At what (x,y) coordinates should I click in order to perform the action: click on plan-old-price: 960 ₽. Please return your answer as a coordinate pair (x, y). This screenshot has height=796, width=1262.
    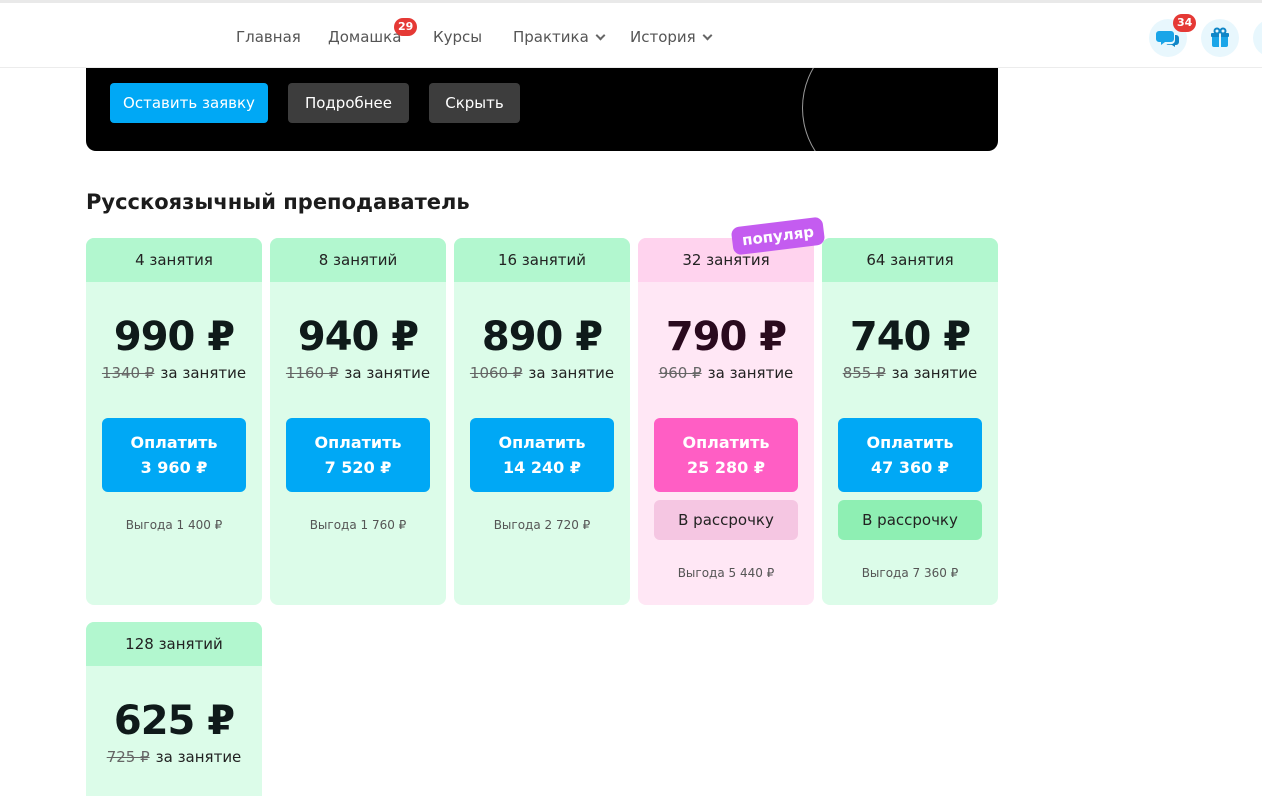
    Looking at the image, I should click on (680, 373).